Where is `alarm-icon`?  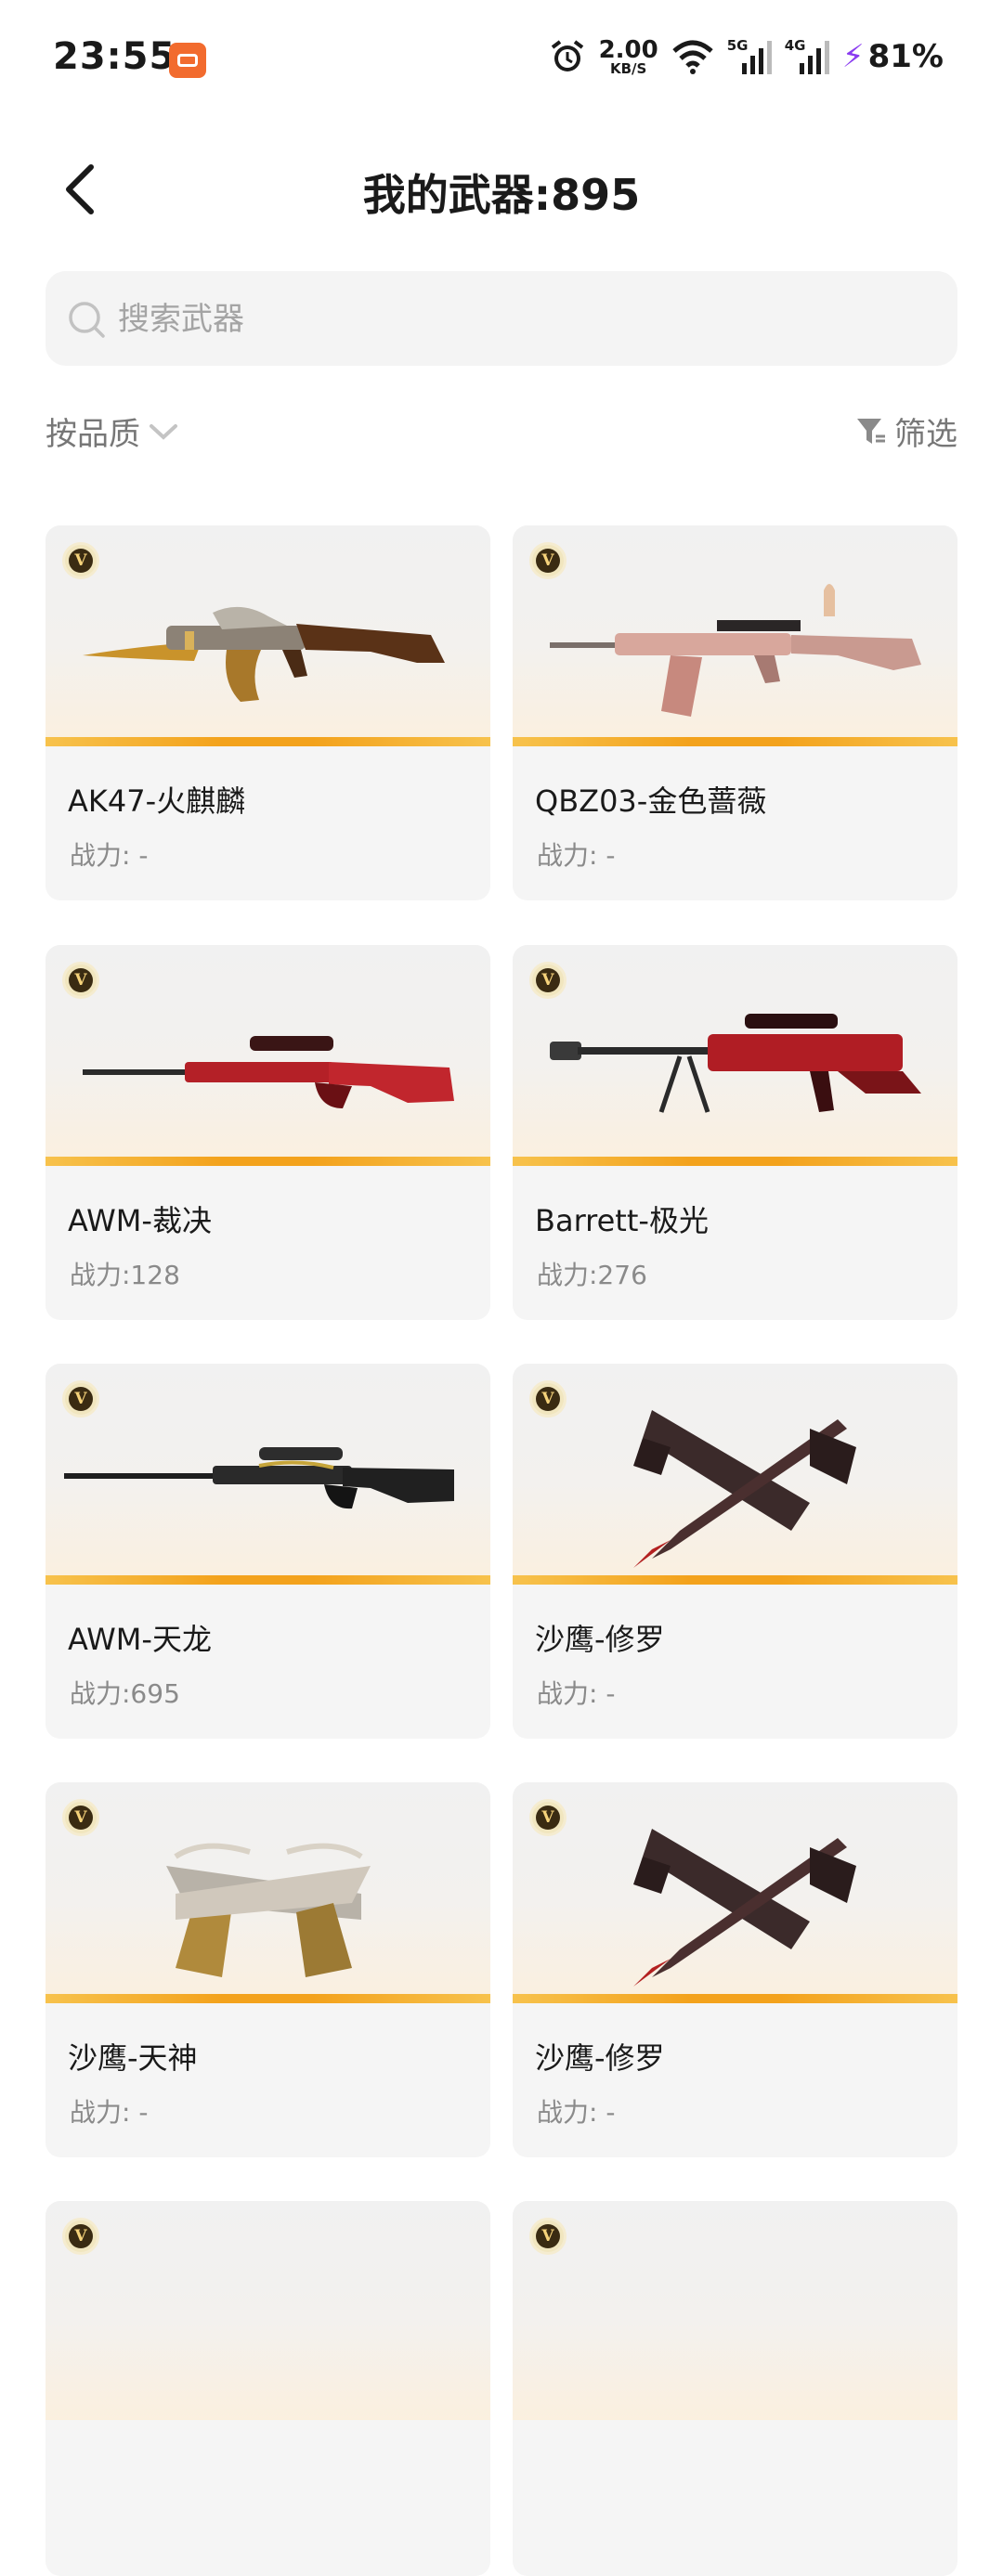
alarm-icon is located at coordinates (567, 55).